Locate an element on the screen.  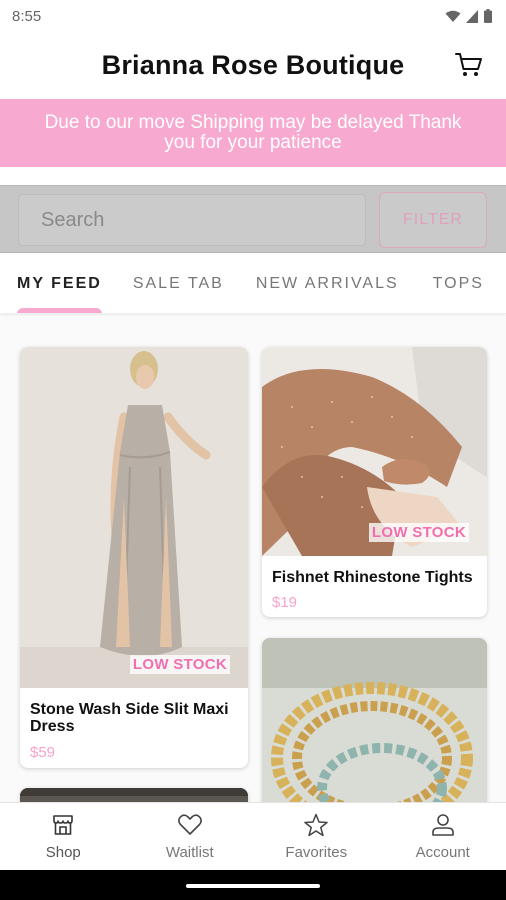
battery-icon is located at coordinates (488, 16).